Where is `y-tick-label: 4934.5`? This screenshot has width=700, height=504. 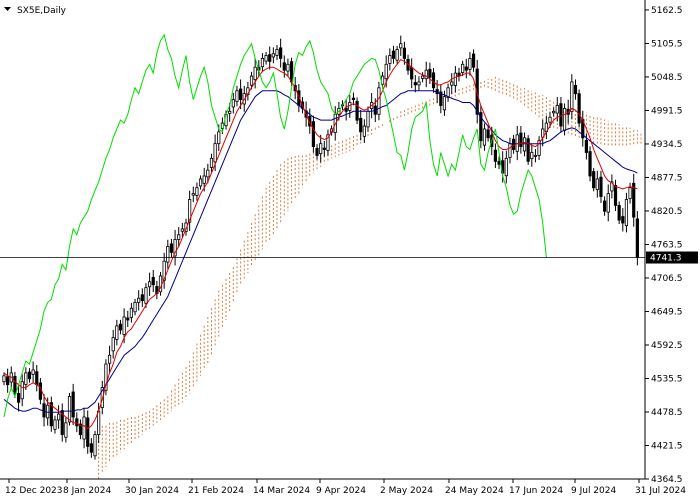 y-tick-label: 4934.5 is located at coordinates (667, 145).